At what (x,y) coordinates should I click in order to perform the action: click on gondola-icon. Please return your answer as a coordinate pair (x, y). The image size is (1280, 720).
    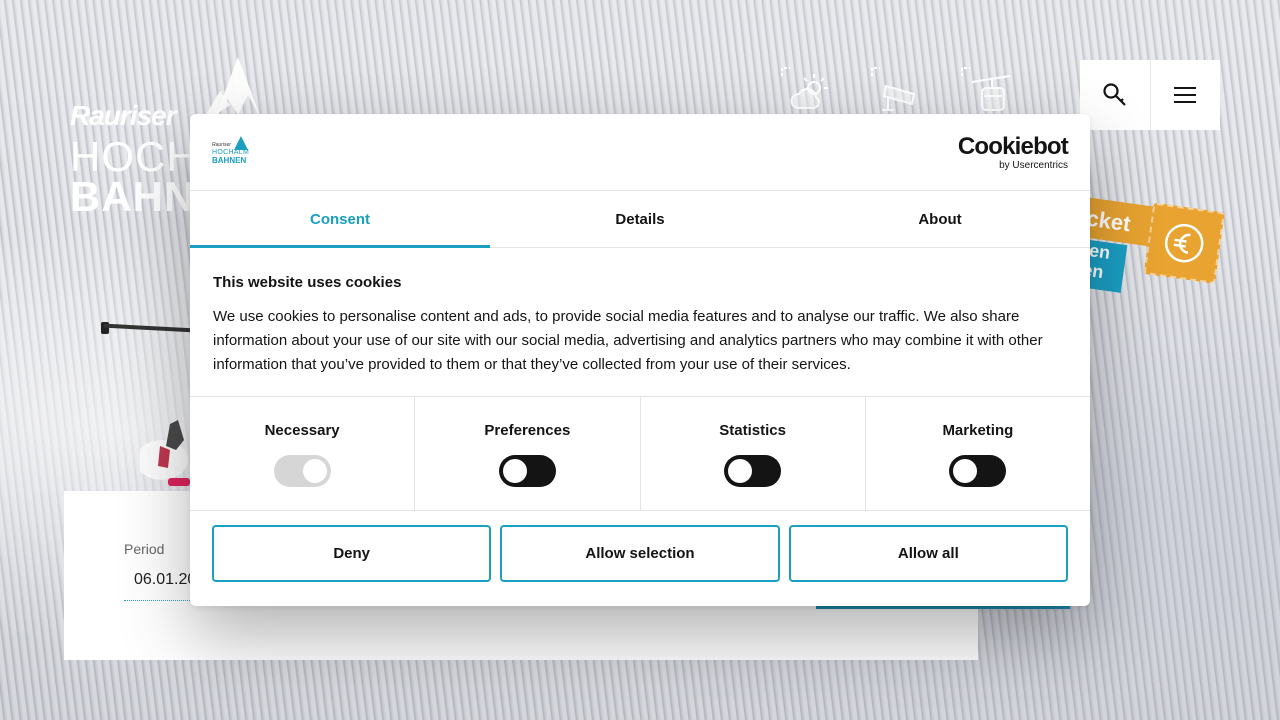
    Looking at the image, I should click on (986, 90).